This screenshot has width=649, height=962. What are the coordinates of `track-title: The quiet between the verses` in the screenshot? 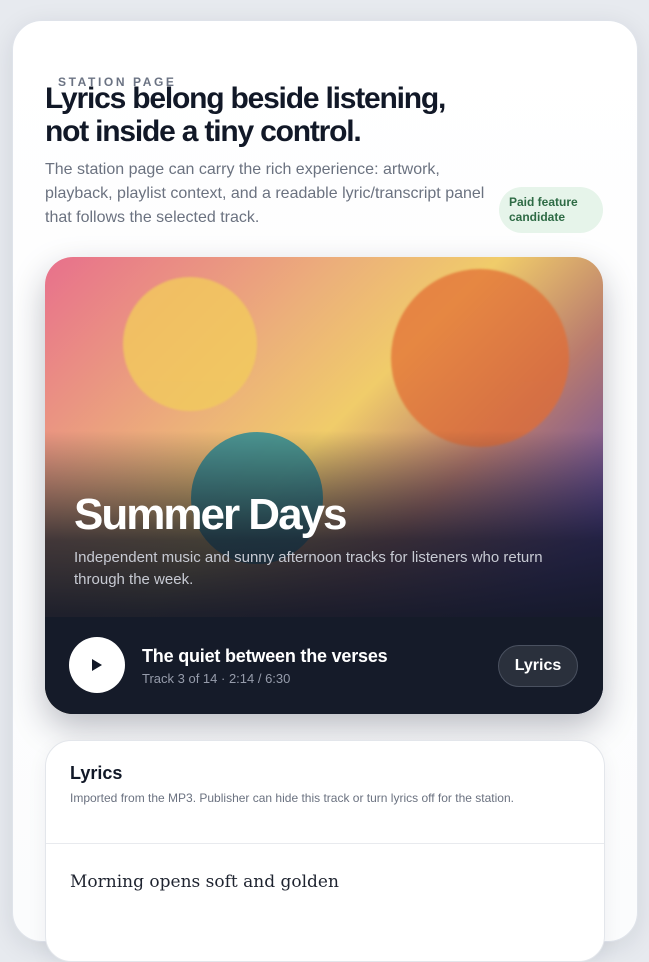 It's located at (265, 656).